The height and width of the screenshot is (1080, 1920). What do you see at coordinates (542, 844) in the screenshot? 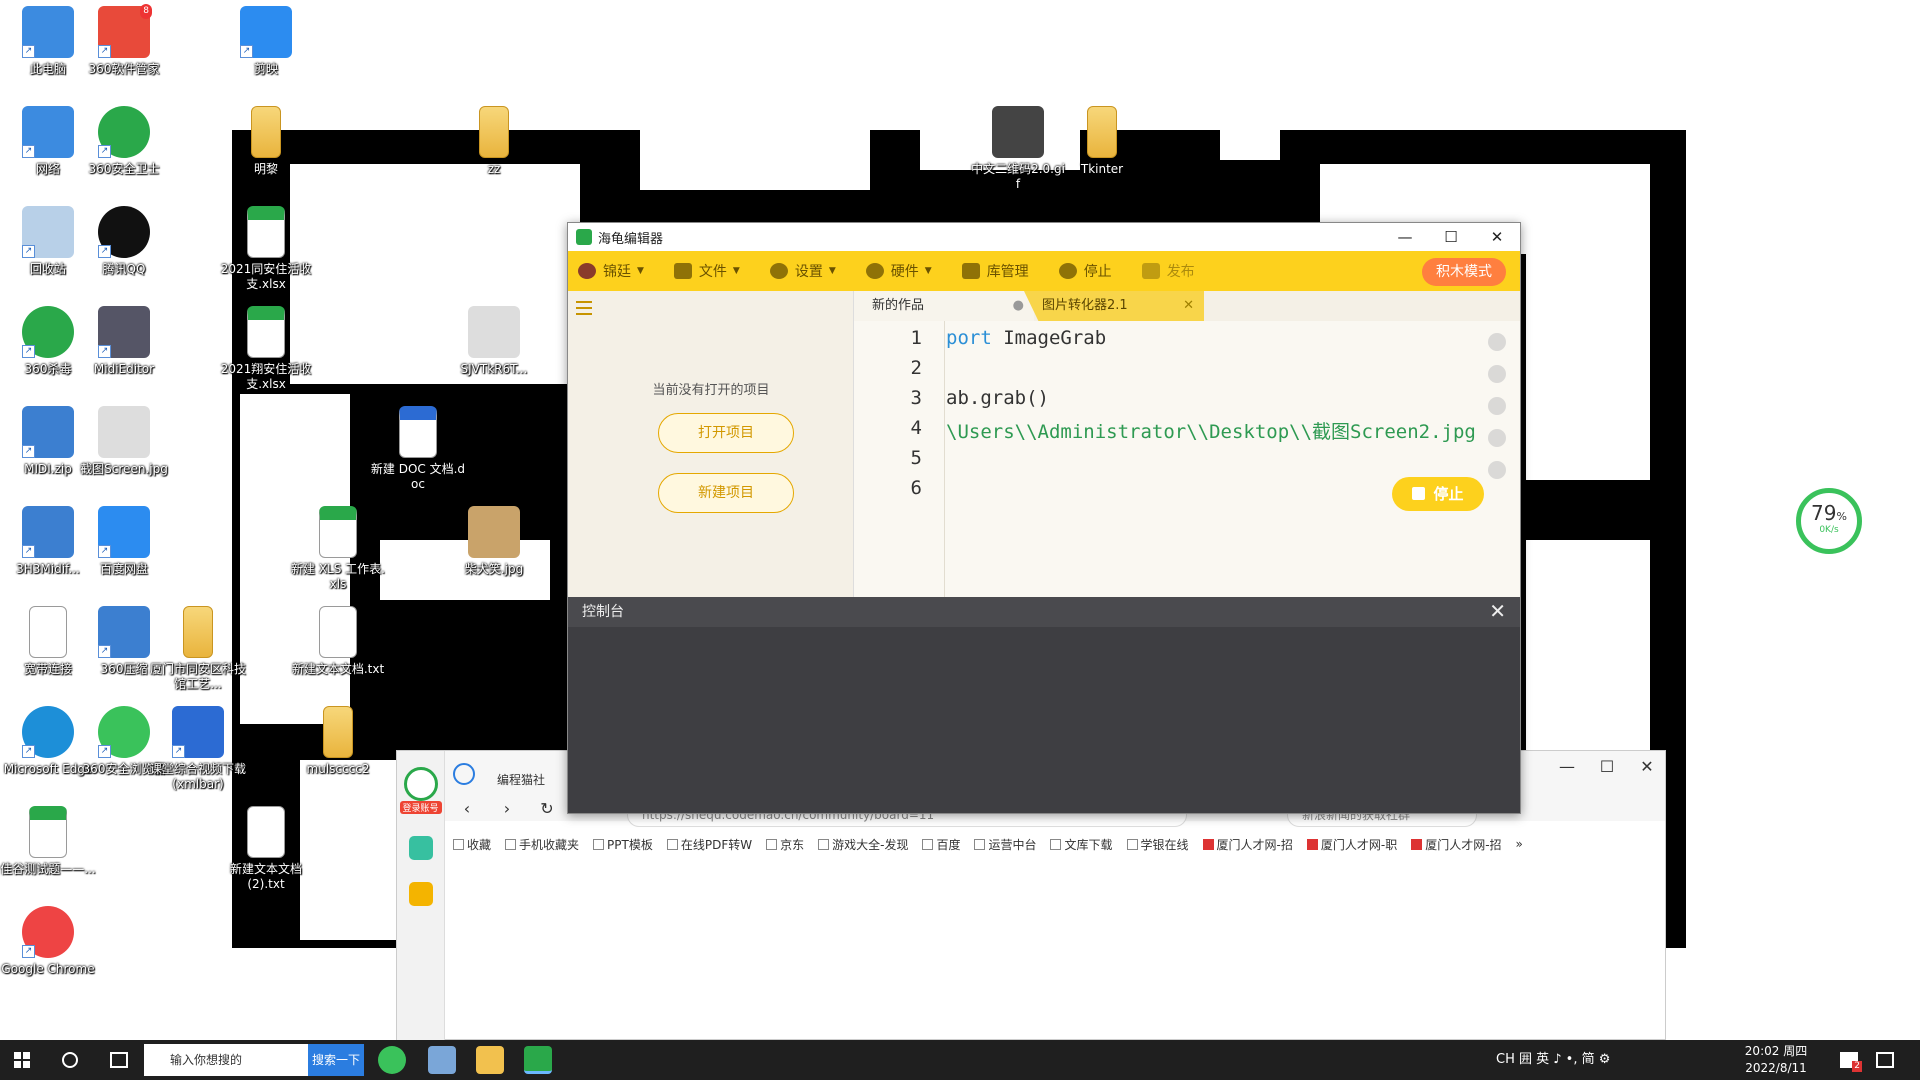
I see `bookmark-item: 手机收藏夹` at bounding box center [542, 844].